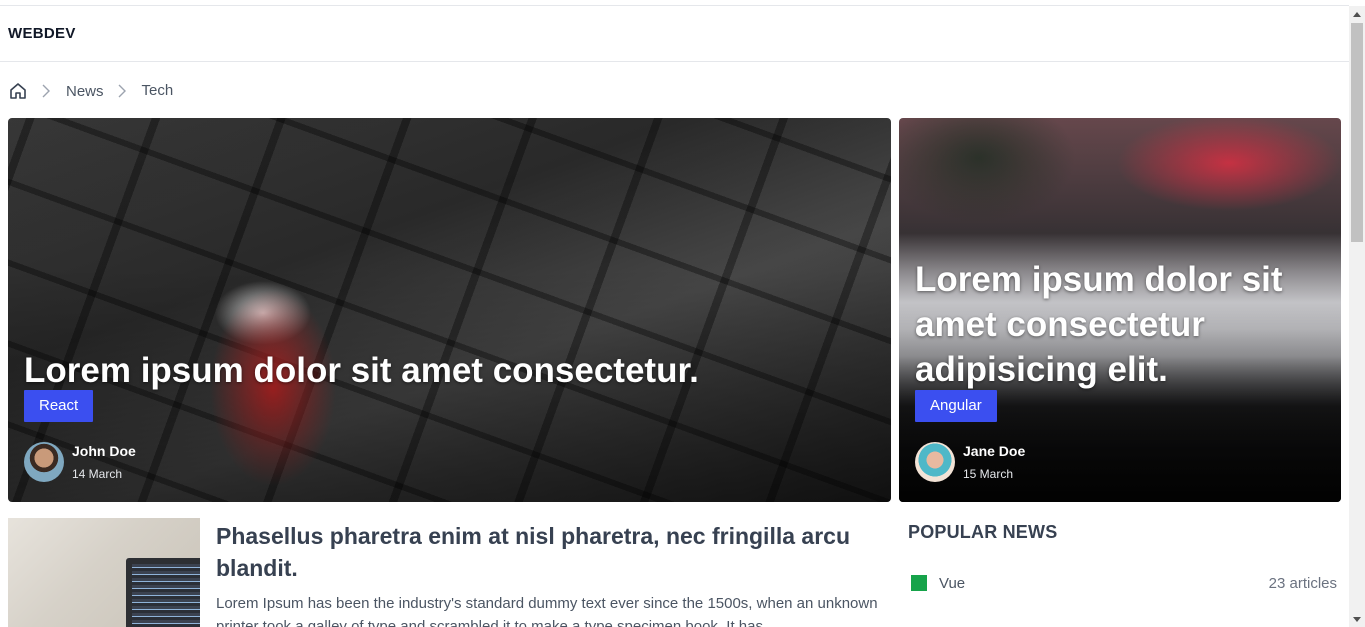  Describe the element at coordinates (97, 474) in the screenshot. I see `post-date: 14 March` at that location.